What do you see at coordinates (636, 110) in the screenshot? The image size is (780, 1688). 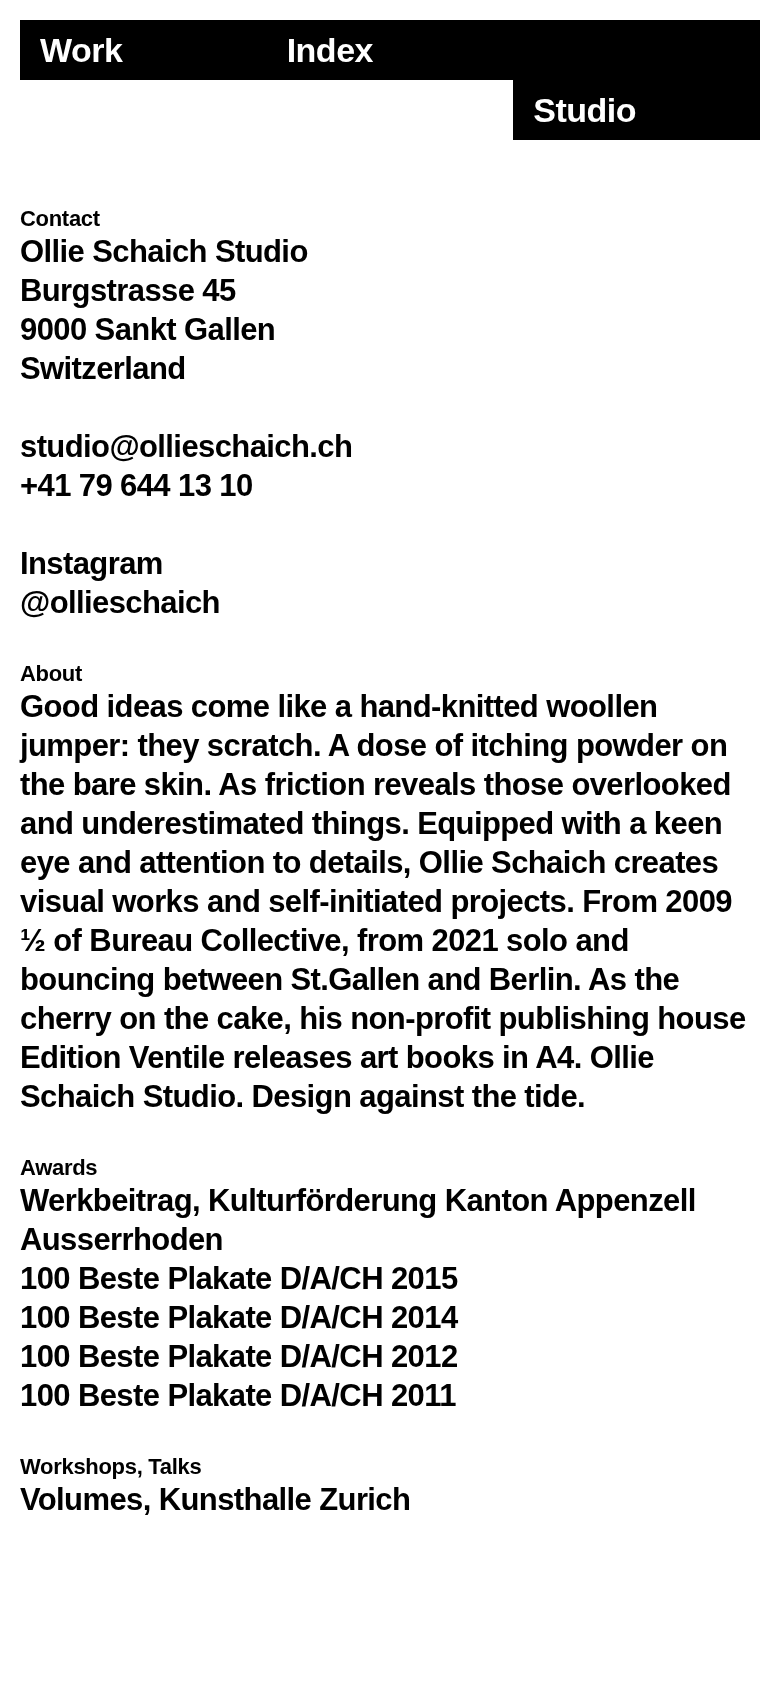 I see `nav-link: Studio` at bounding box center [636, 110].